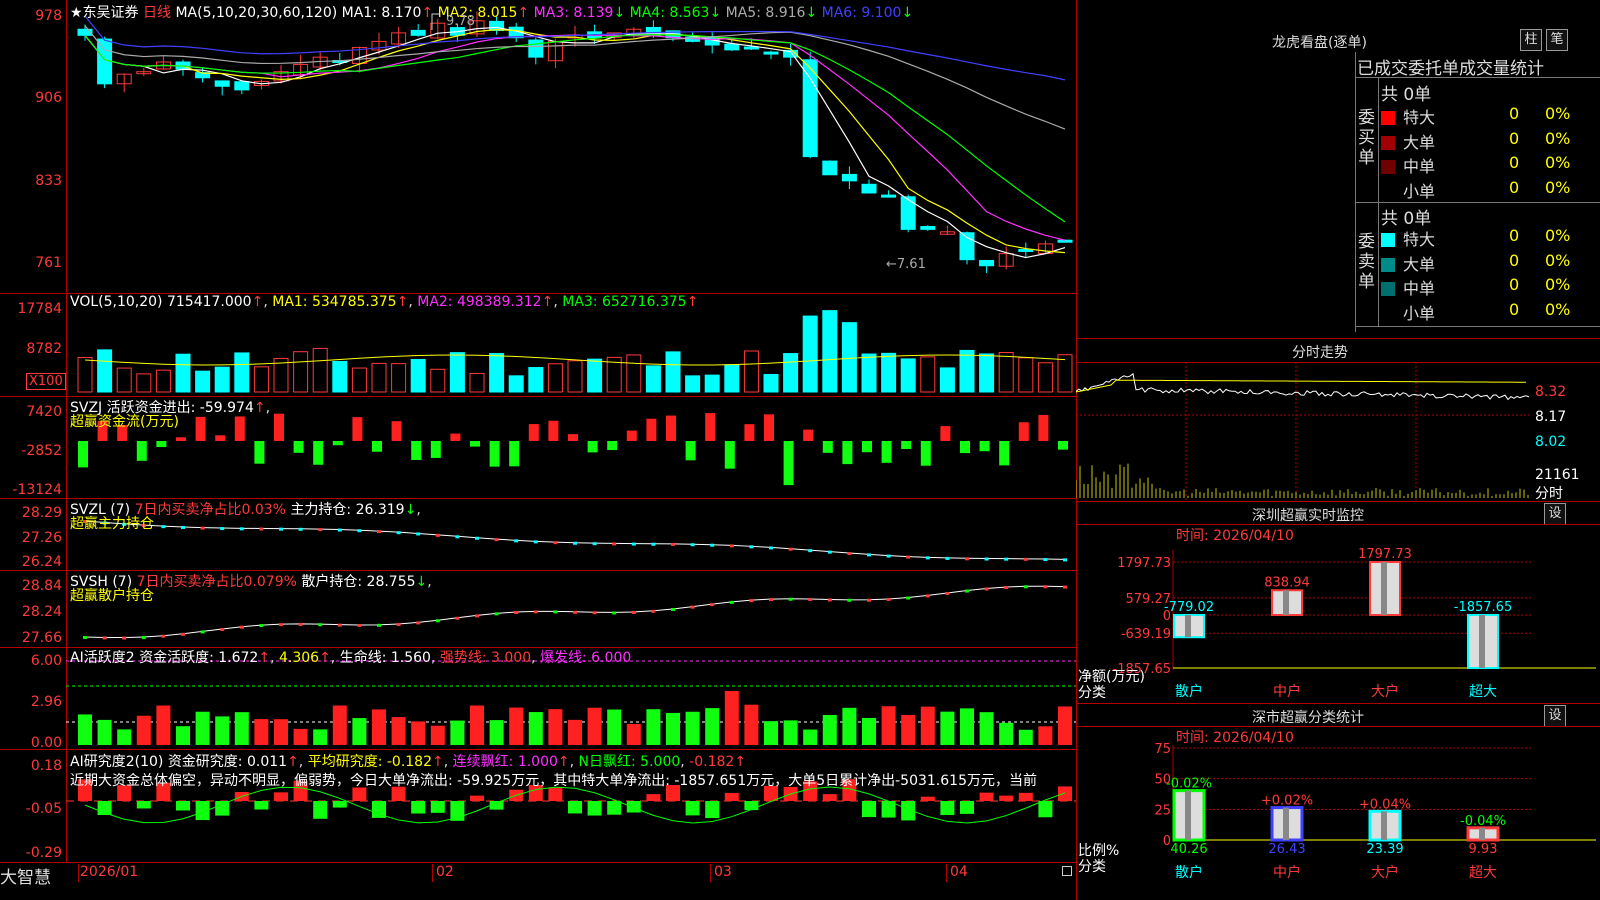 This screenshot has width=1600, height=900. I want to click on svzl-axis-1: 28.29, so click(41, 513).